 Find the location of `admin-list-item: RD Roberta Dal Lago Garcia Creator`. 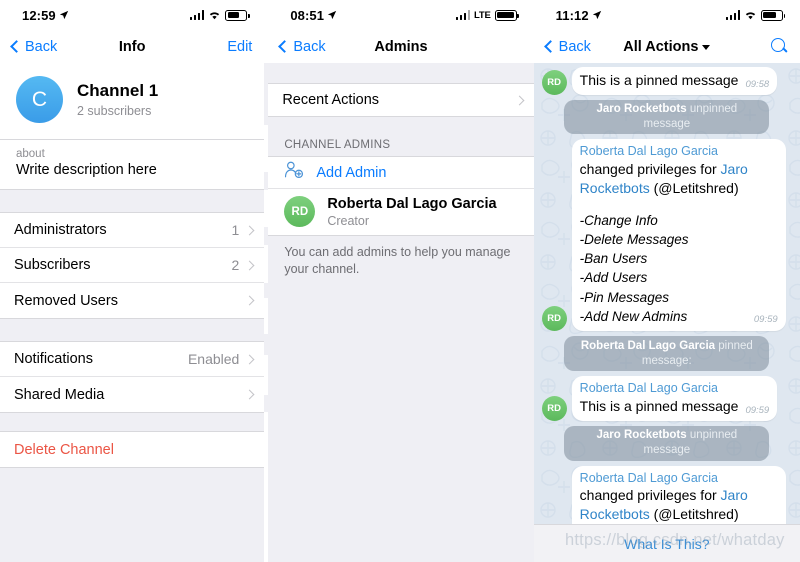

admin-list-item: RD Roberta Dal Lago Garcia Creator is located at coordinates (401, 212).